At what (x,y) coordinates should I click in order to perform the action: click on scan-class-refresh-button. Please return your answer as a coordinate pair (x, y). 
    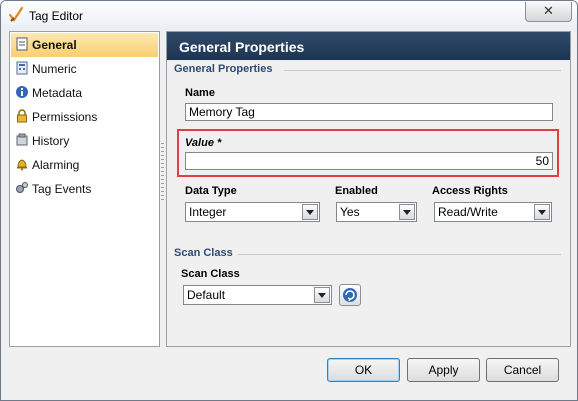
    Looking at the image, I should click on (350, 295).